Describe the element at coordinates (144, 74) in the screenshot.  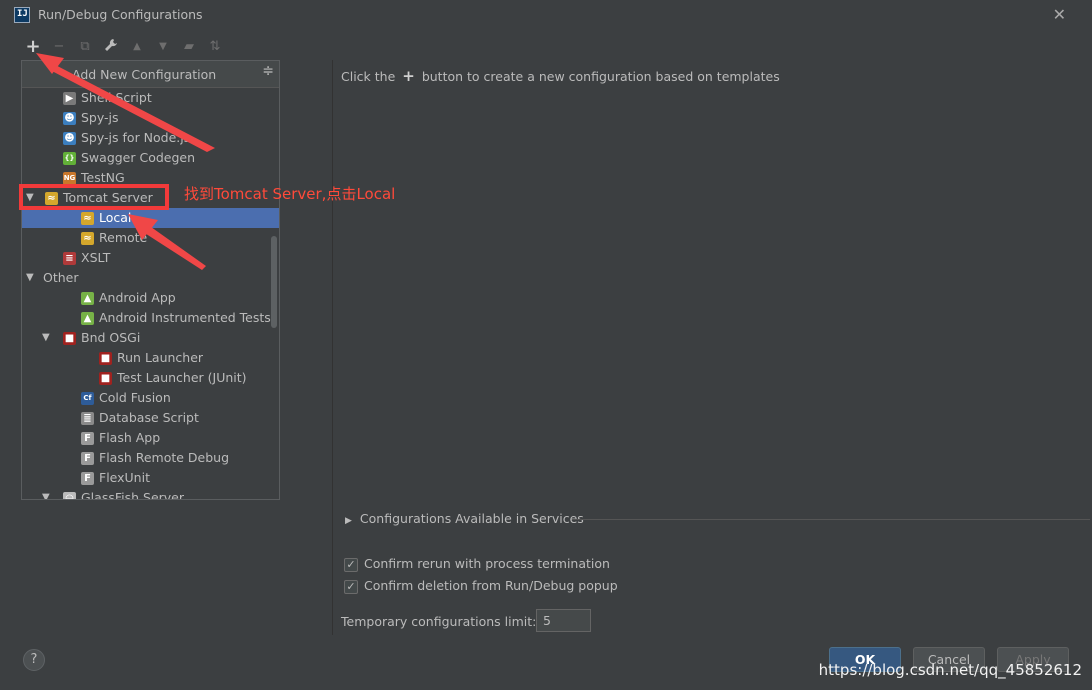
I see `popup-title: Add New Configuration` at that location.